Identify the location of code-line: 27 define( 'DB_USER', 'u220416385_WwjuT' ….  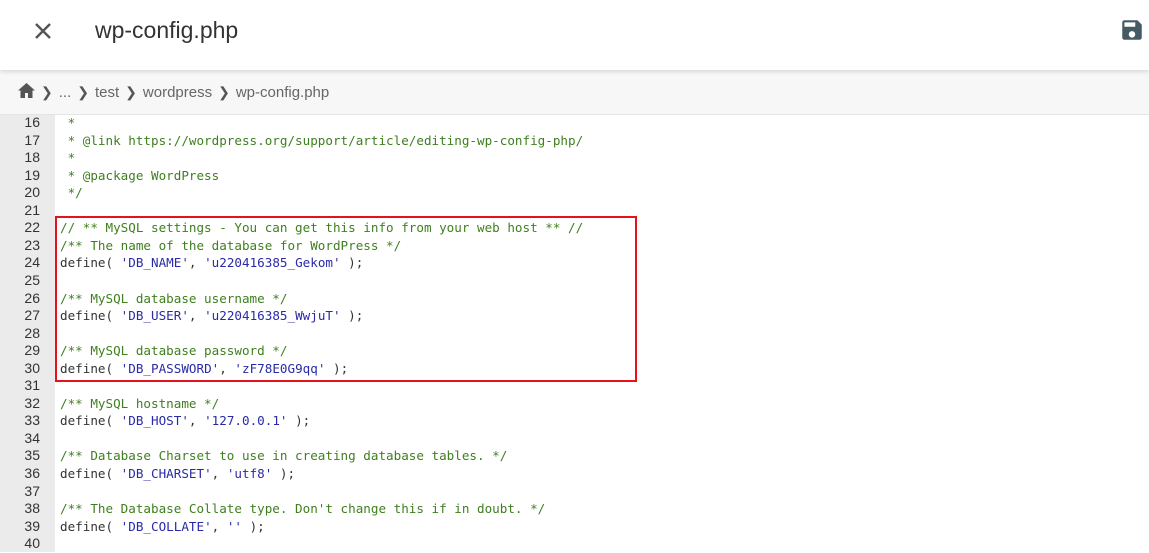
(574, 316).